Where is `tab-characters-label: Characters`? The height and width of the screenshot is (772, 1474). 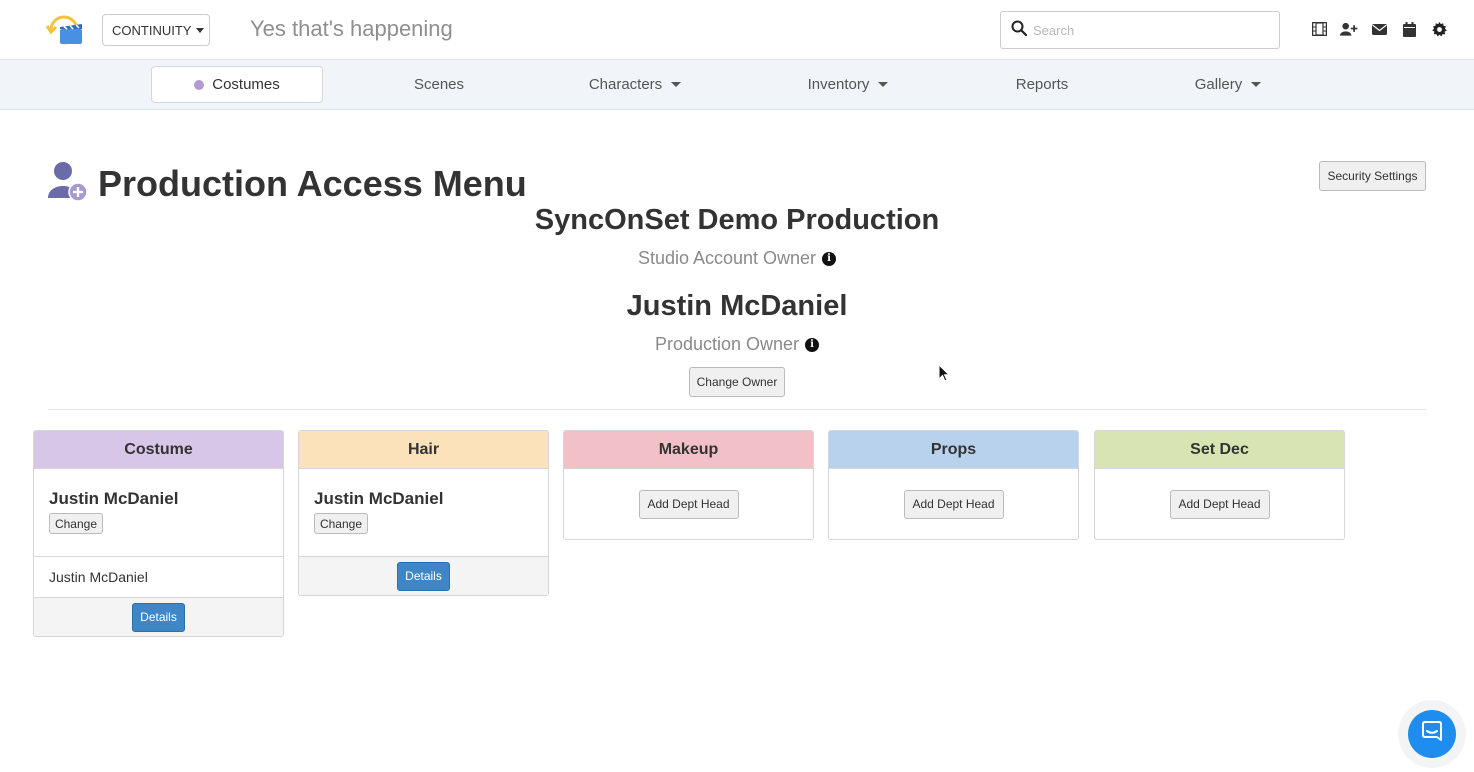
tab-characters-label: Characters is located at coordinates (625, 84).